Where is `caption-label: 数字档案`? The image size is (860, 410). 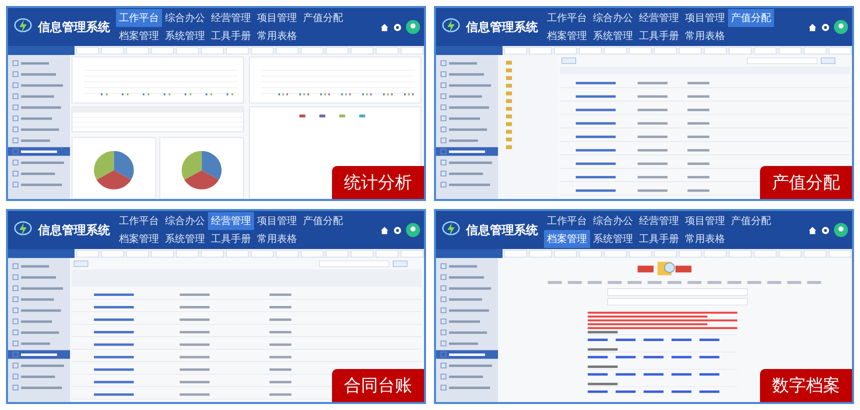
caption-label: 数字档案 is located at coordinates (806, 385).